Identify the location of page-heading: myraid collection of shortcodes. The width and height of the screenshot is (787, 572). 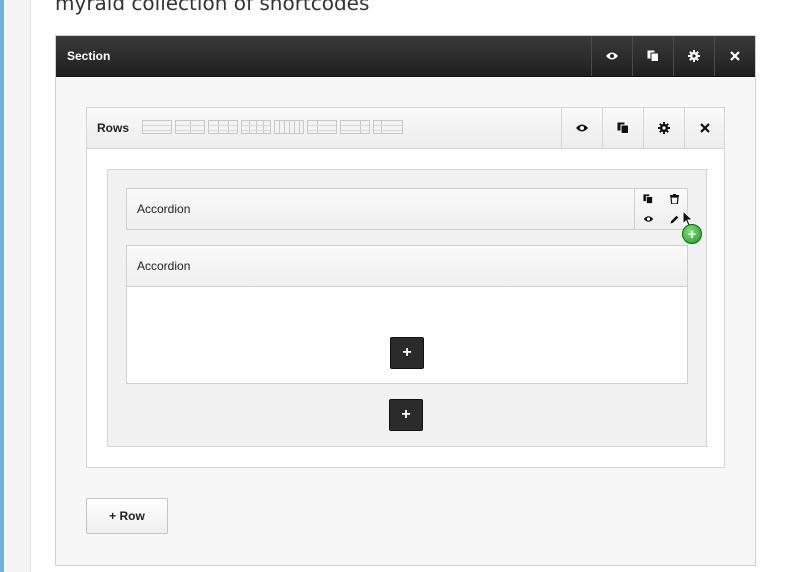
(212, 7).